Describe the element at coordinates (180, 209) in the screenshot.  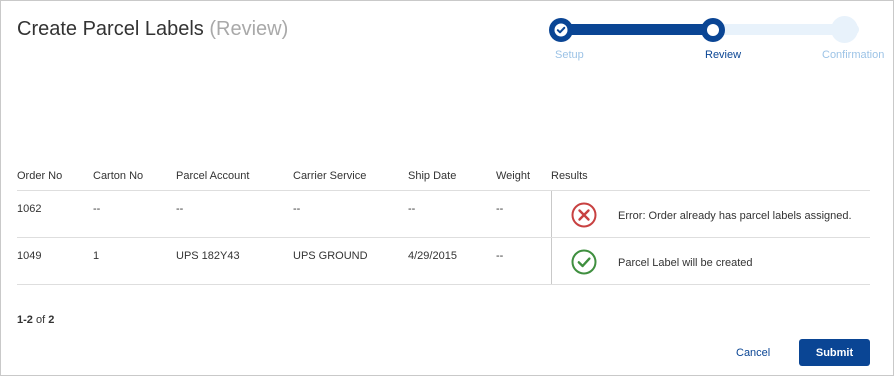
I see `cell-parcel-account: --` at that location.